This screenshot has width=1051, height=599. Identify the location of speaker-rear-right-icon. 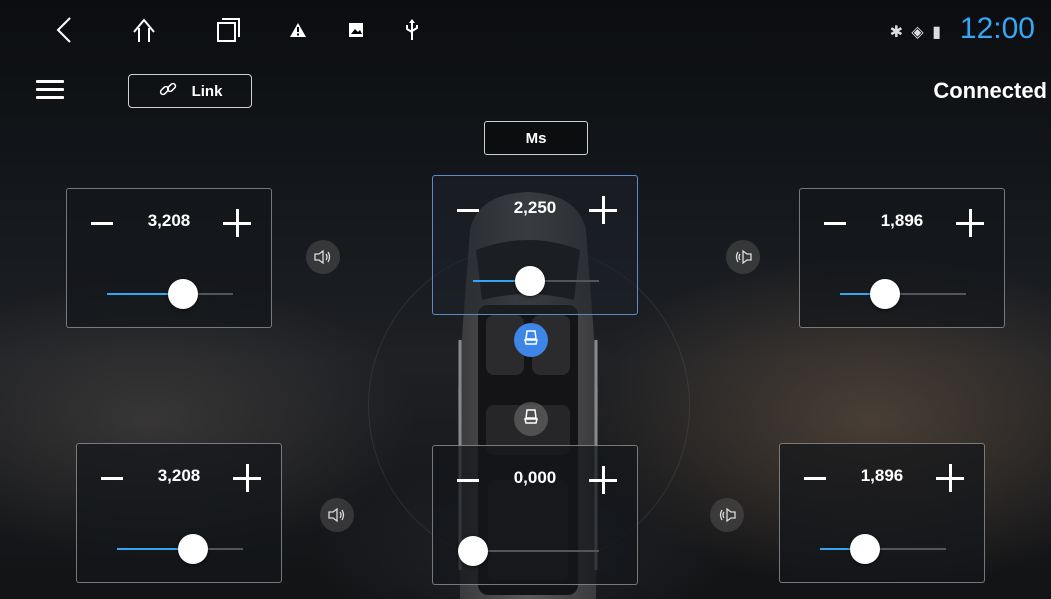
(727, 515).